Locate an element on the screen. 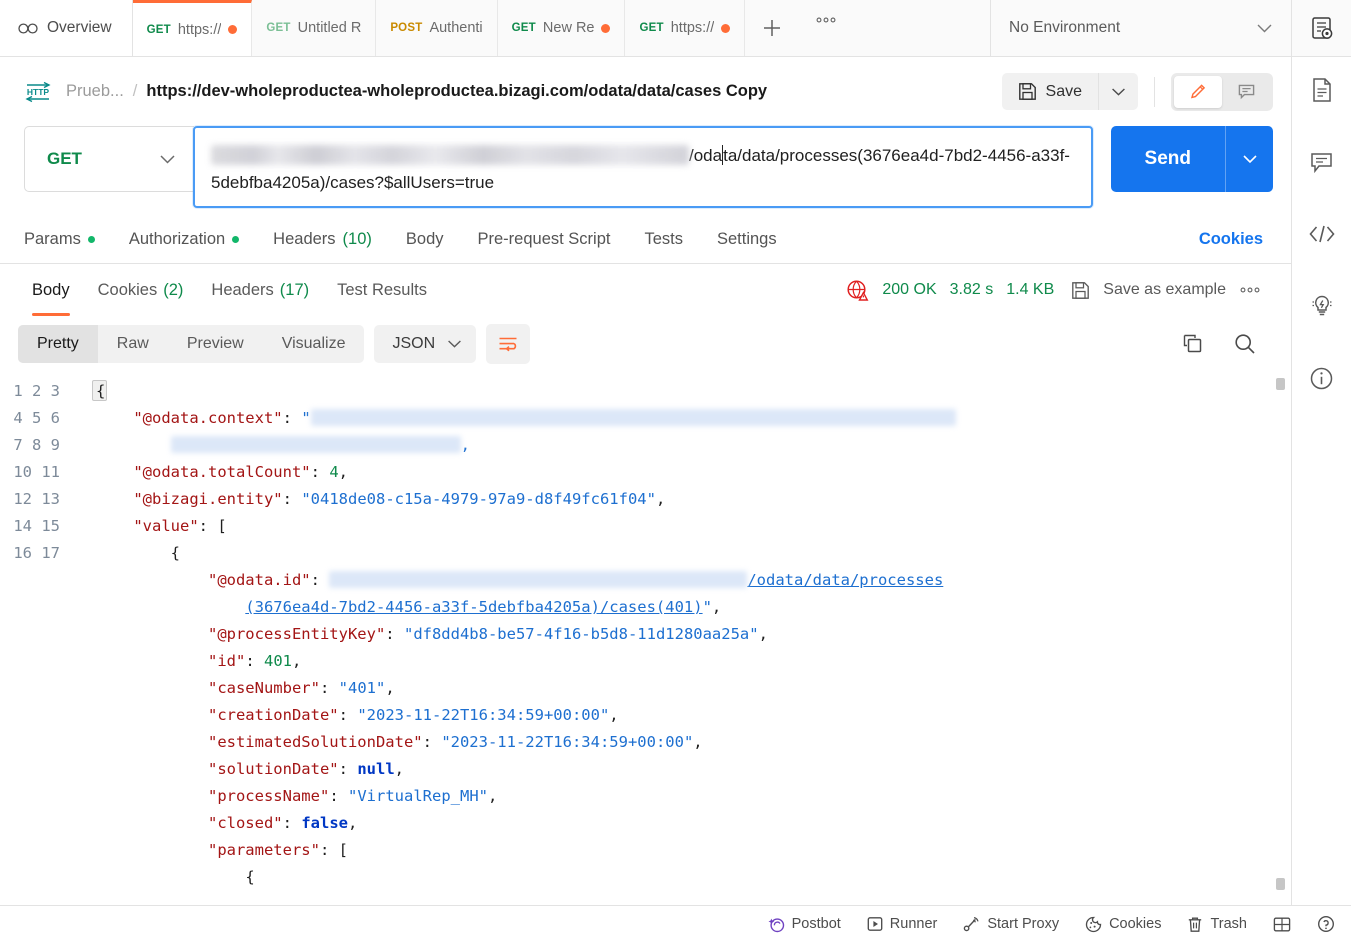  response-time: 3.82 s is located at coordinates (971, 289).